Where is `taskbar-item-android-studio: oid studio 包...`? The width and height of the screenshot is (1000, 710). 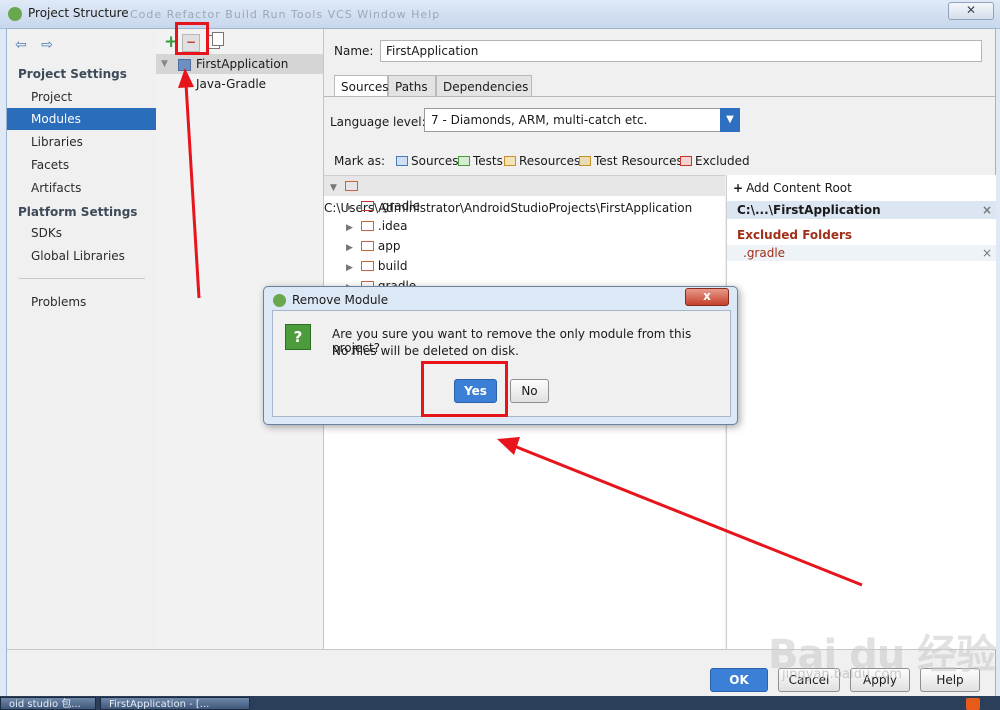 taskbar-item-android-studio: oid studio 包... is located at coordinates (48, 703).